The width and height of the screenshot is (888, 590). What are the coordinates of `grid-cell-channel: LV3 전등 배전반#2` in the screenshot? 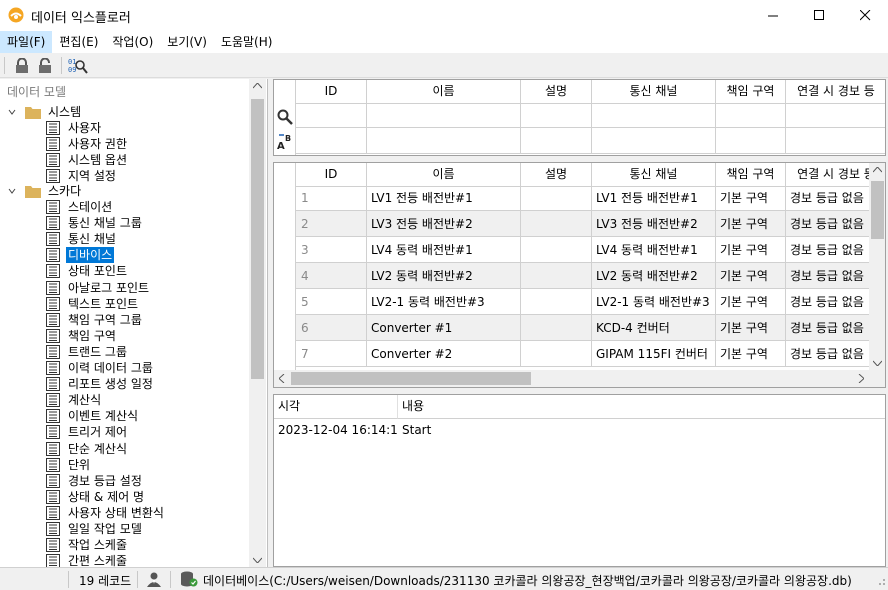 It's located at (654, 224).